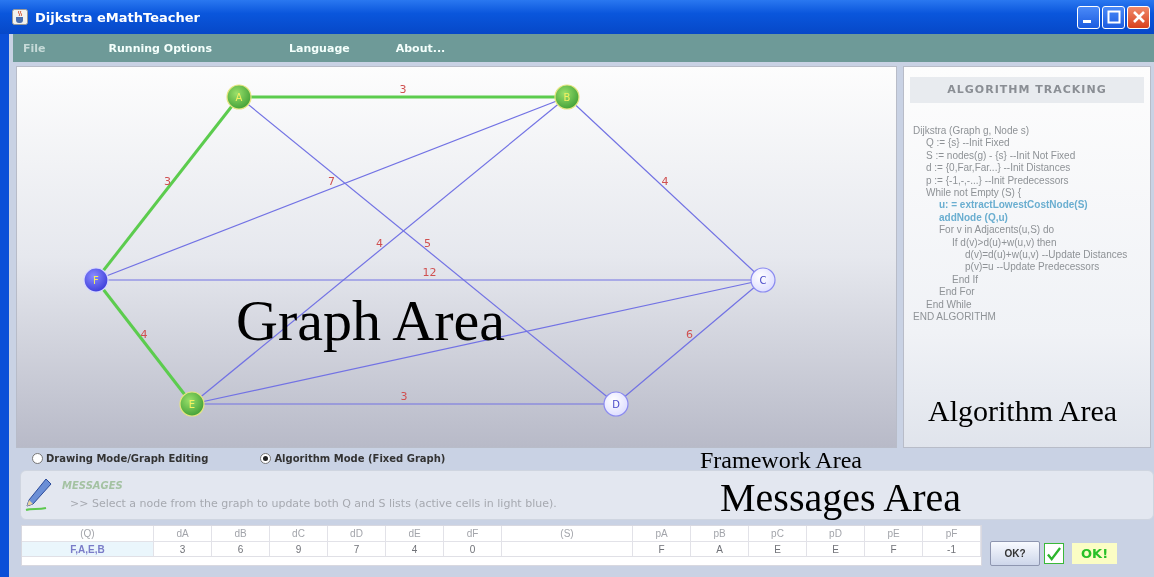 This screenshot has height=577, width=1154. What do you see at coordinates (662, 533) in the screenshot?
I see `column-header: pA` at bounding box center [662, 533].